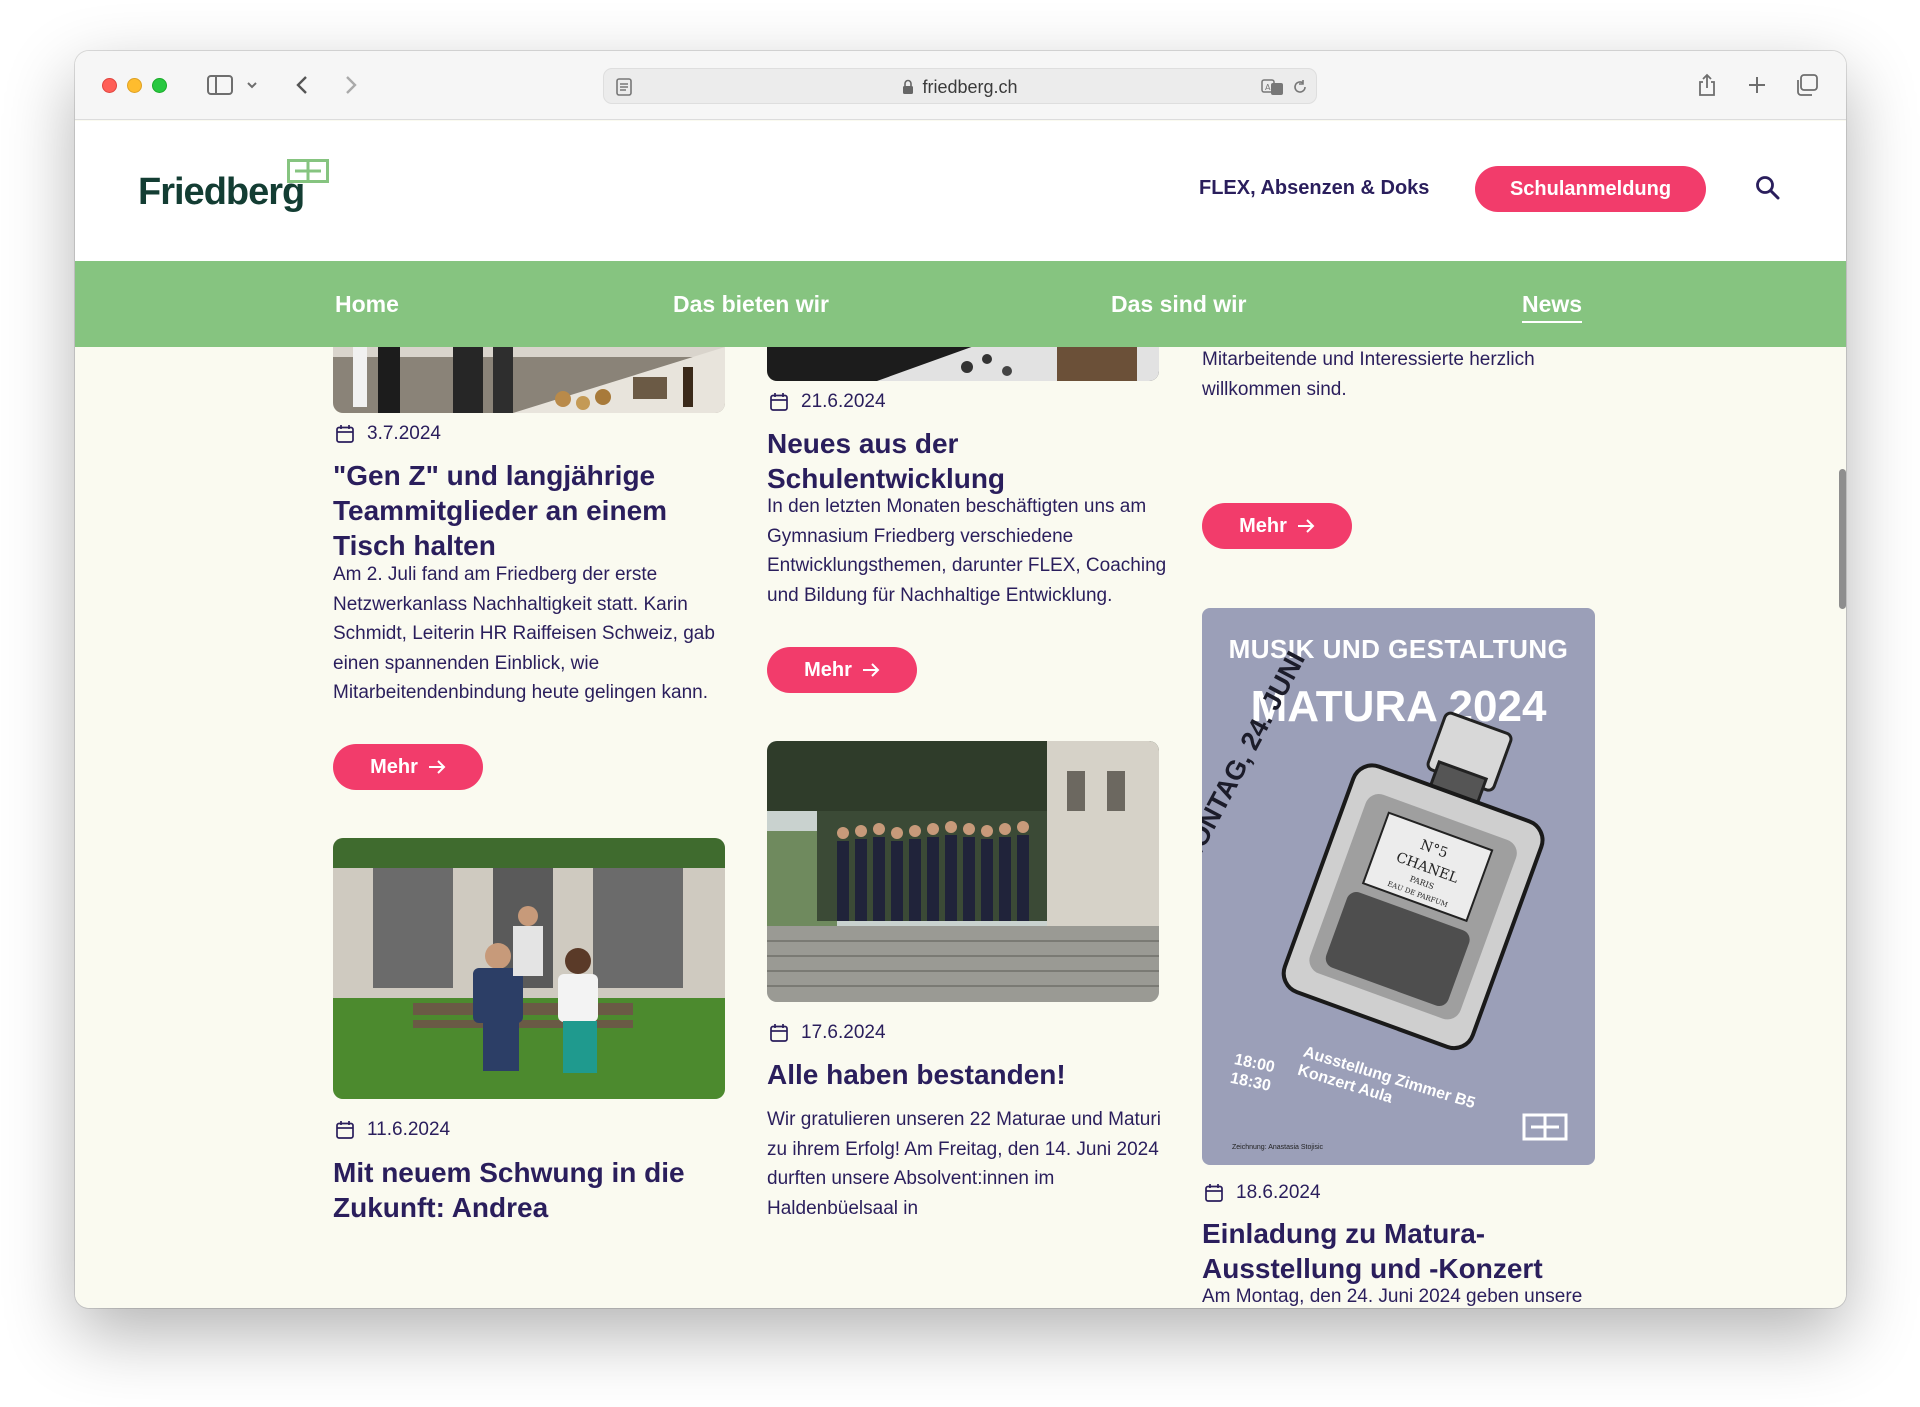 This screenshot has height=1407, width=1920. I want to click on more-button-previous: Mehr, so click(1277, 526).